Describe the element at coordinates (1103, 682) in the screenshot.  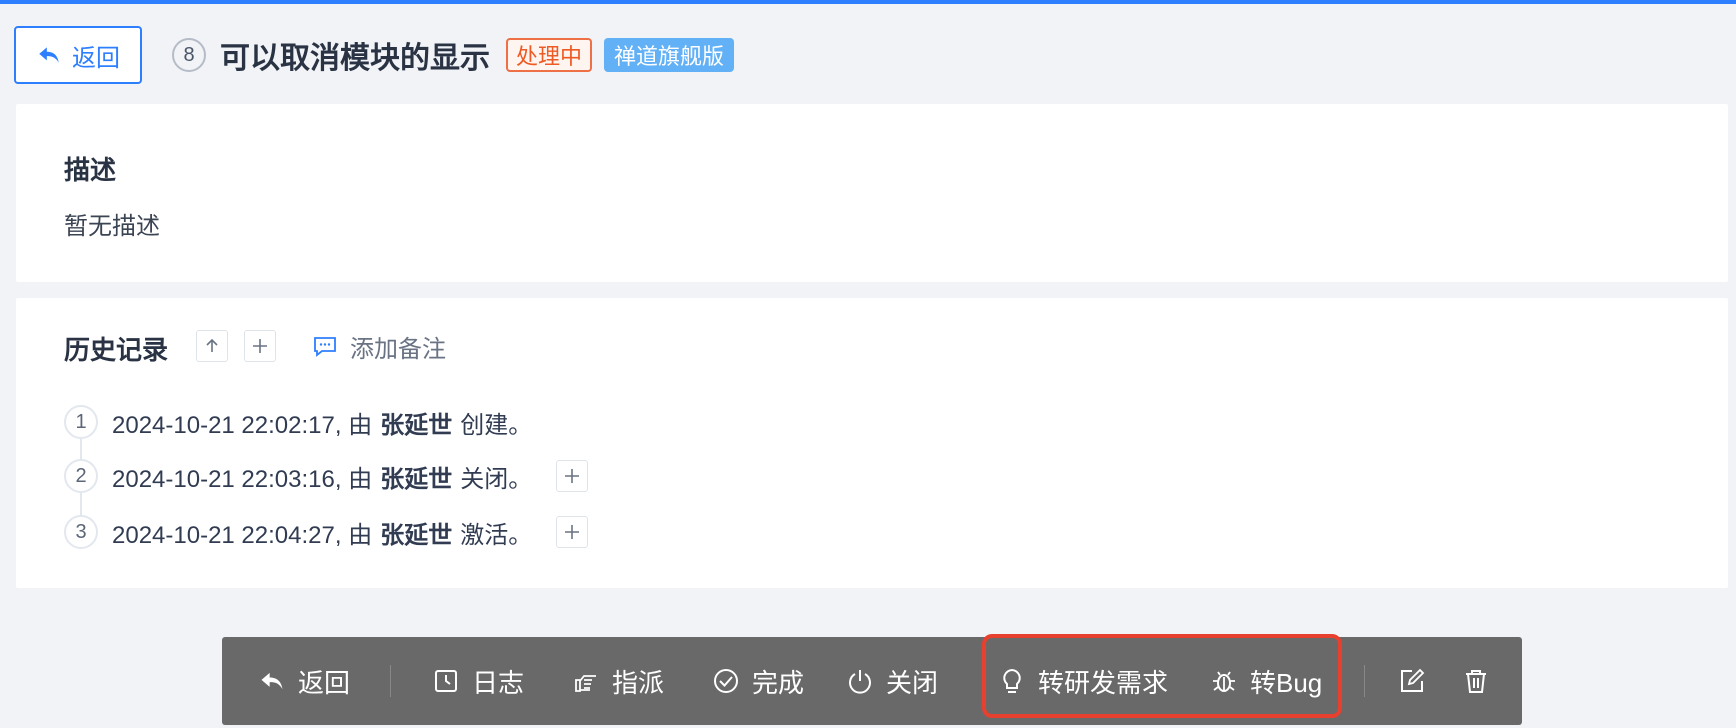
I see `toolbar-to-story-label: 转研发需求` at that location.